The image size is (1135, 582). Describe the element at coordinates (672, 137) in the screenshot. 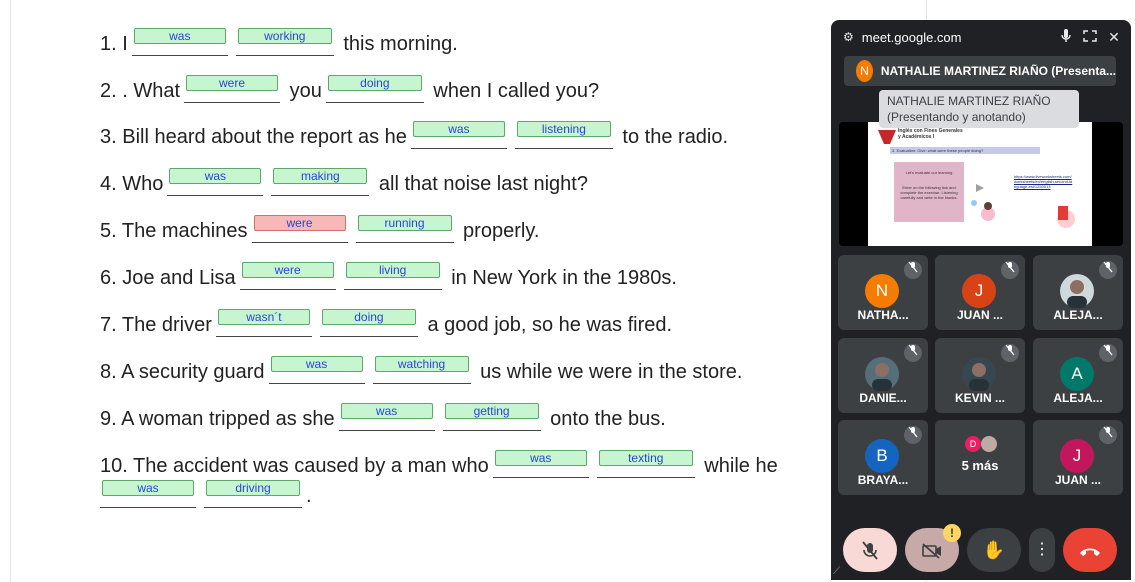

I see `sentence-text: to the radio.` at that location.